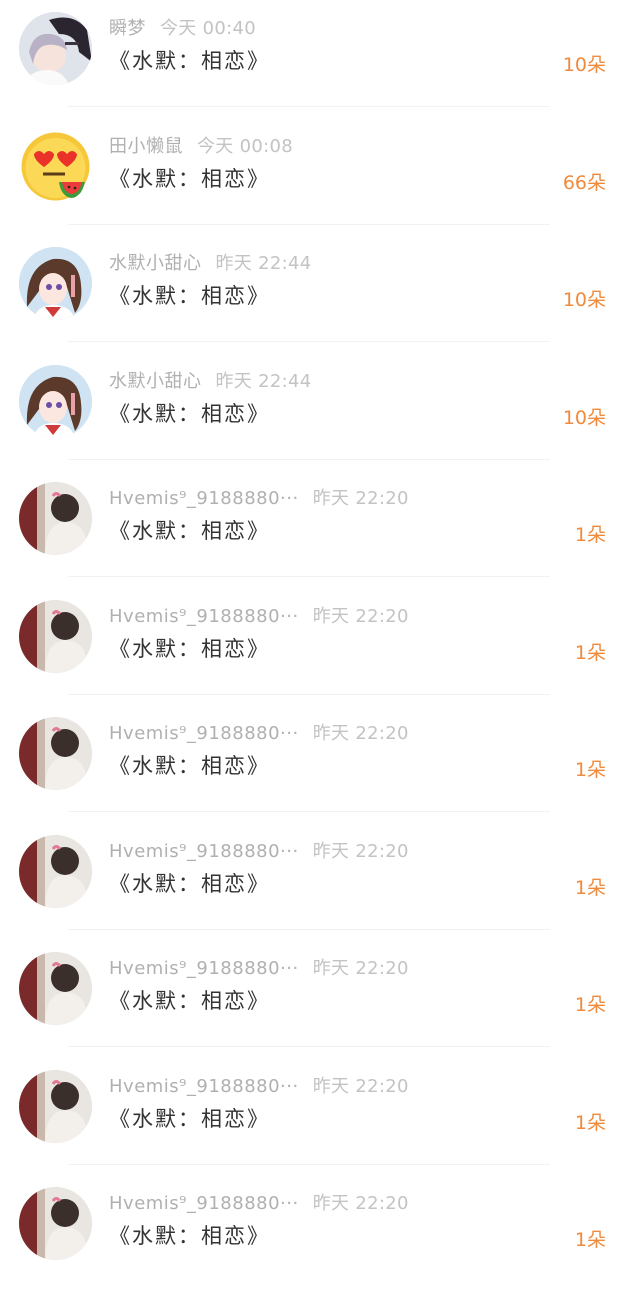  Describe the element at coordinates (127, 28) in the screenshot. I see `sender-name: 瞬梦` at that location.